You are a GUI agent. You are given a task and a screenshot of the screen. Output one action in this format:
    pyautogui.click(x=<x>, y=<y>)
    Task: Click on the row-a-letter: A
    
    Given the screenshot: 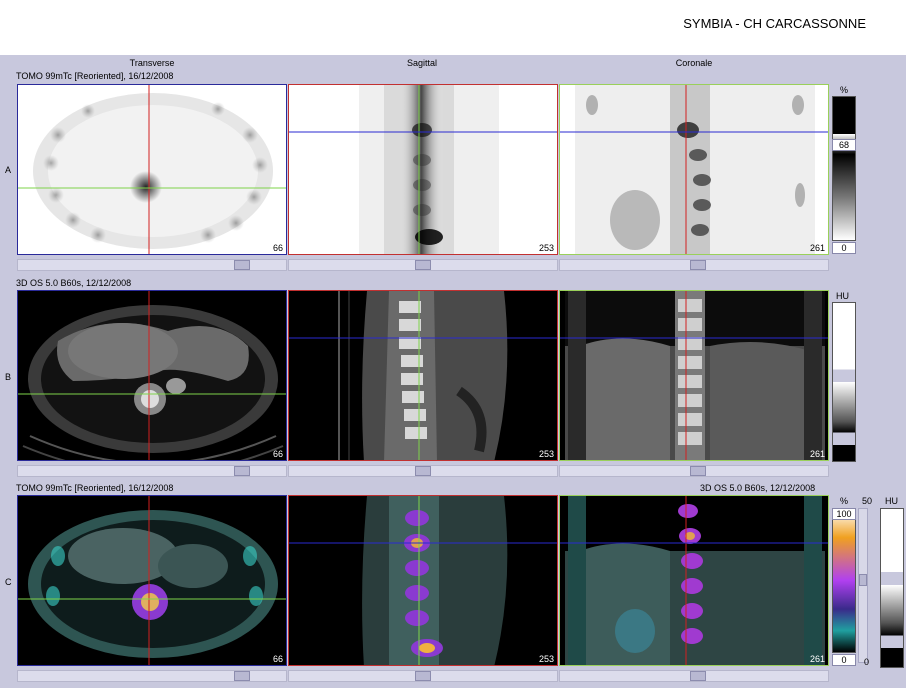 What is the action you would take?
    pyautogui.click(x=8, y=170)
    